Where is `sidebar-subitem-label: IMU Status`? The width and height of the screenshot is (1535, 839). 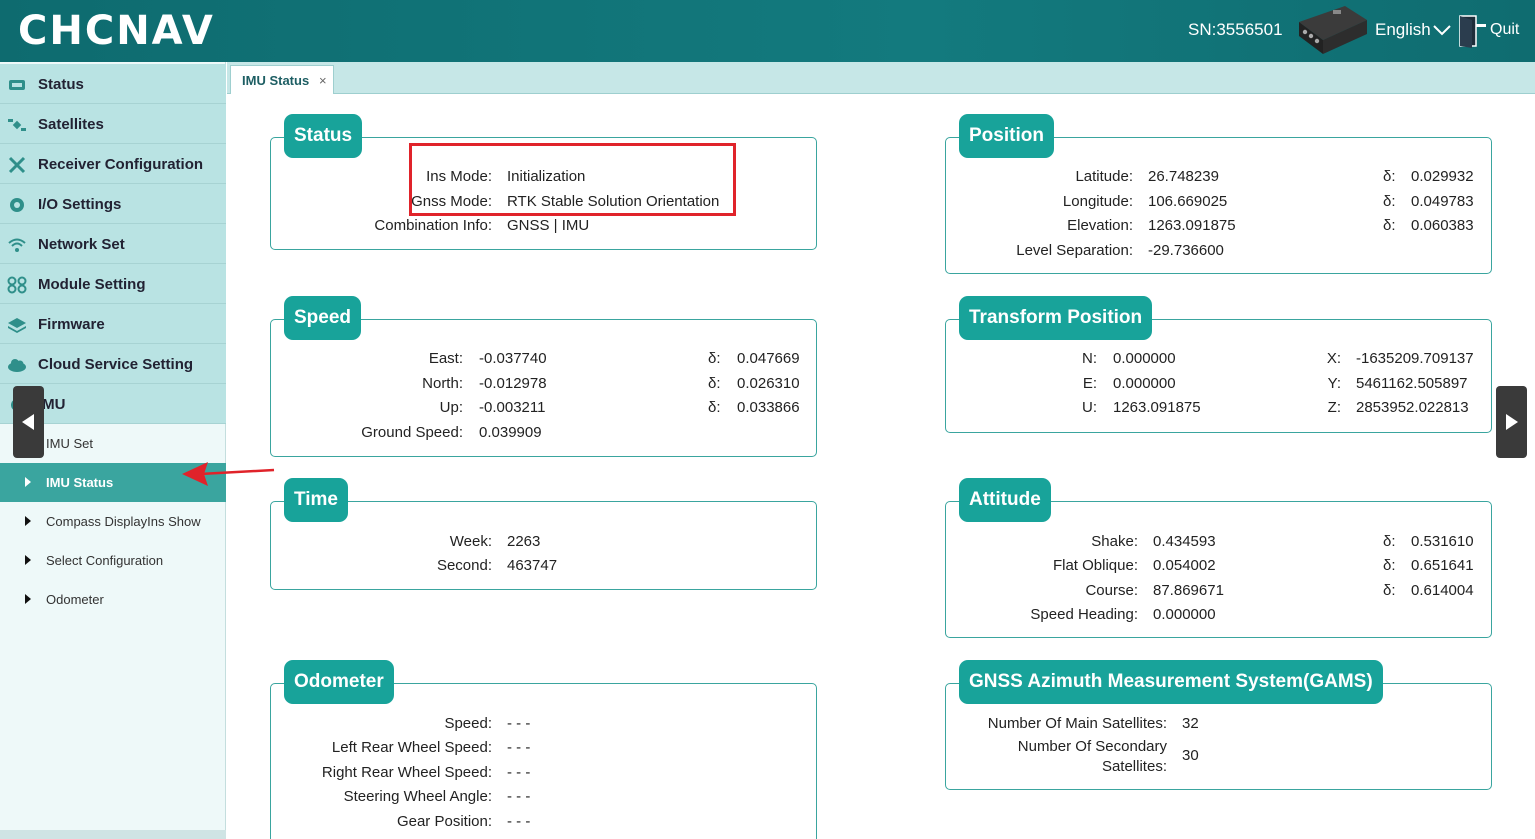 sidebar-subitem-label: IMU Status is located at coordinates (80, 482).